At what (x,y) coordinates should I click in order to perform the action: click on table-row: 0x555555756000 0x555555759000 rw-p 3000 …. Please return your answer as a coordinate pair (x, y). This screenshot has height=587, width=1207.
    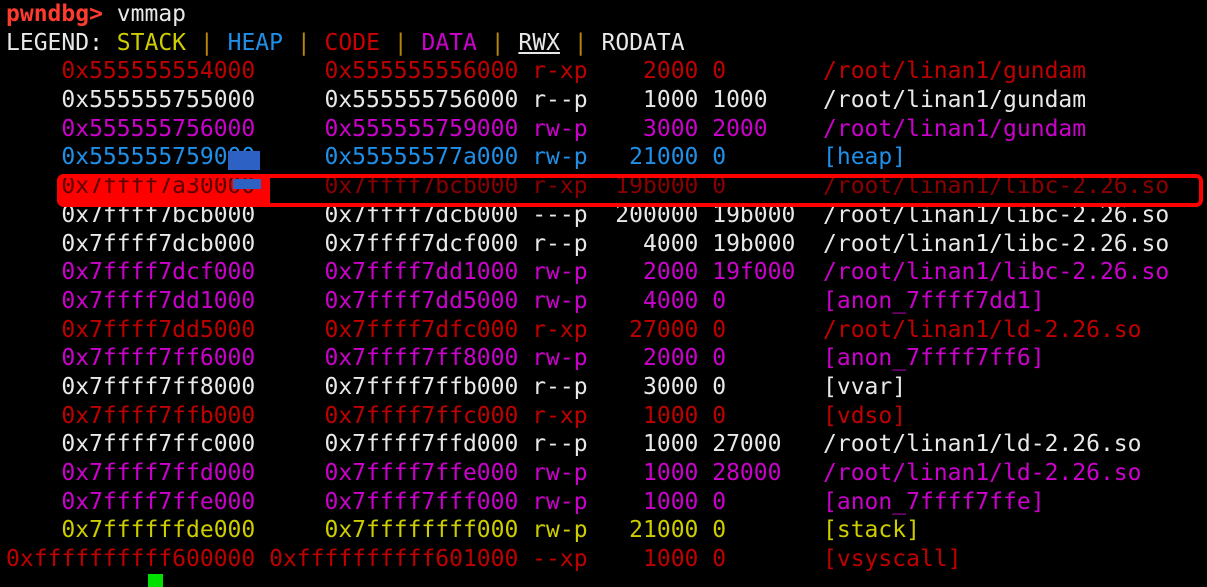
    Looking at the image, I should click on (603, 129).